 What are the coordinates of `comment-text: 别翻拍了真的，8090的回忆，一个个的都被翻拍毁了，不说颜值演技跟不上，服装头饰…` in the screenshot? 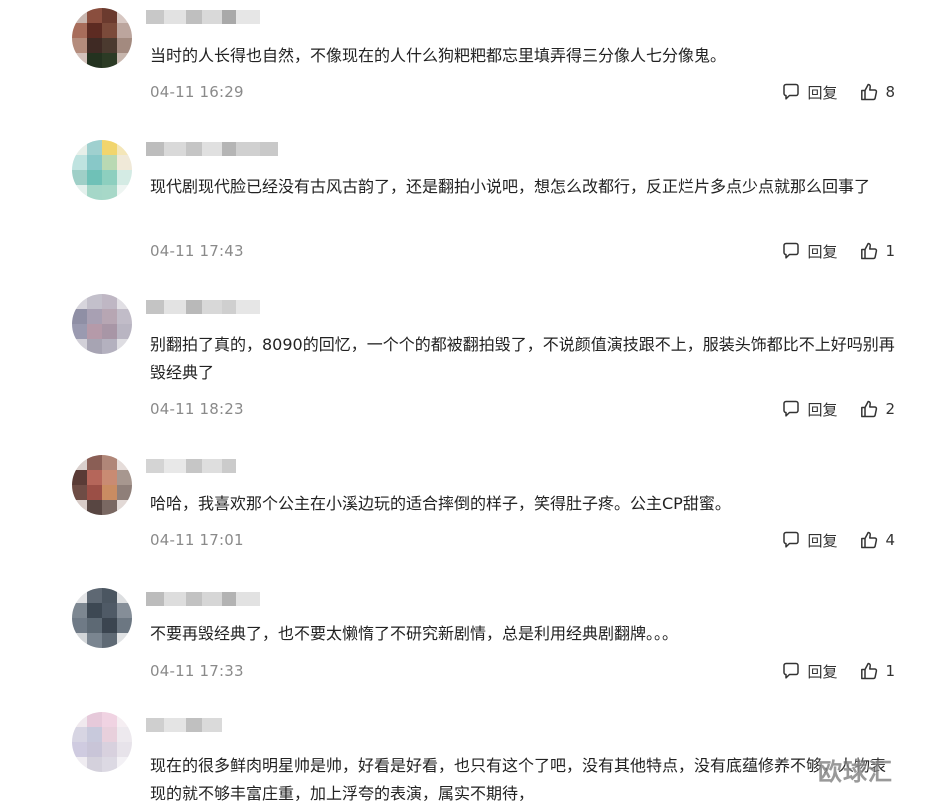 It's located at (522, 358).